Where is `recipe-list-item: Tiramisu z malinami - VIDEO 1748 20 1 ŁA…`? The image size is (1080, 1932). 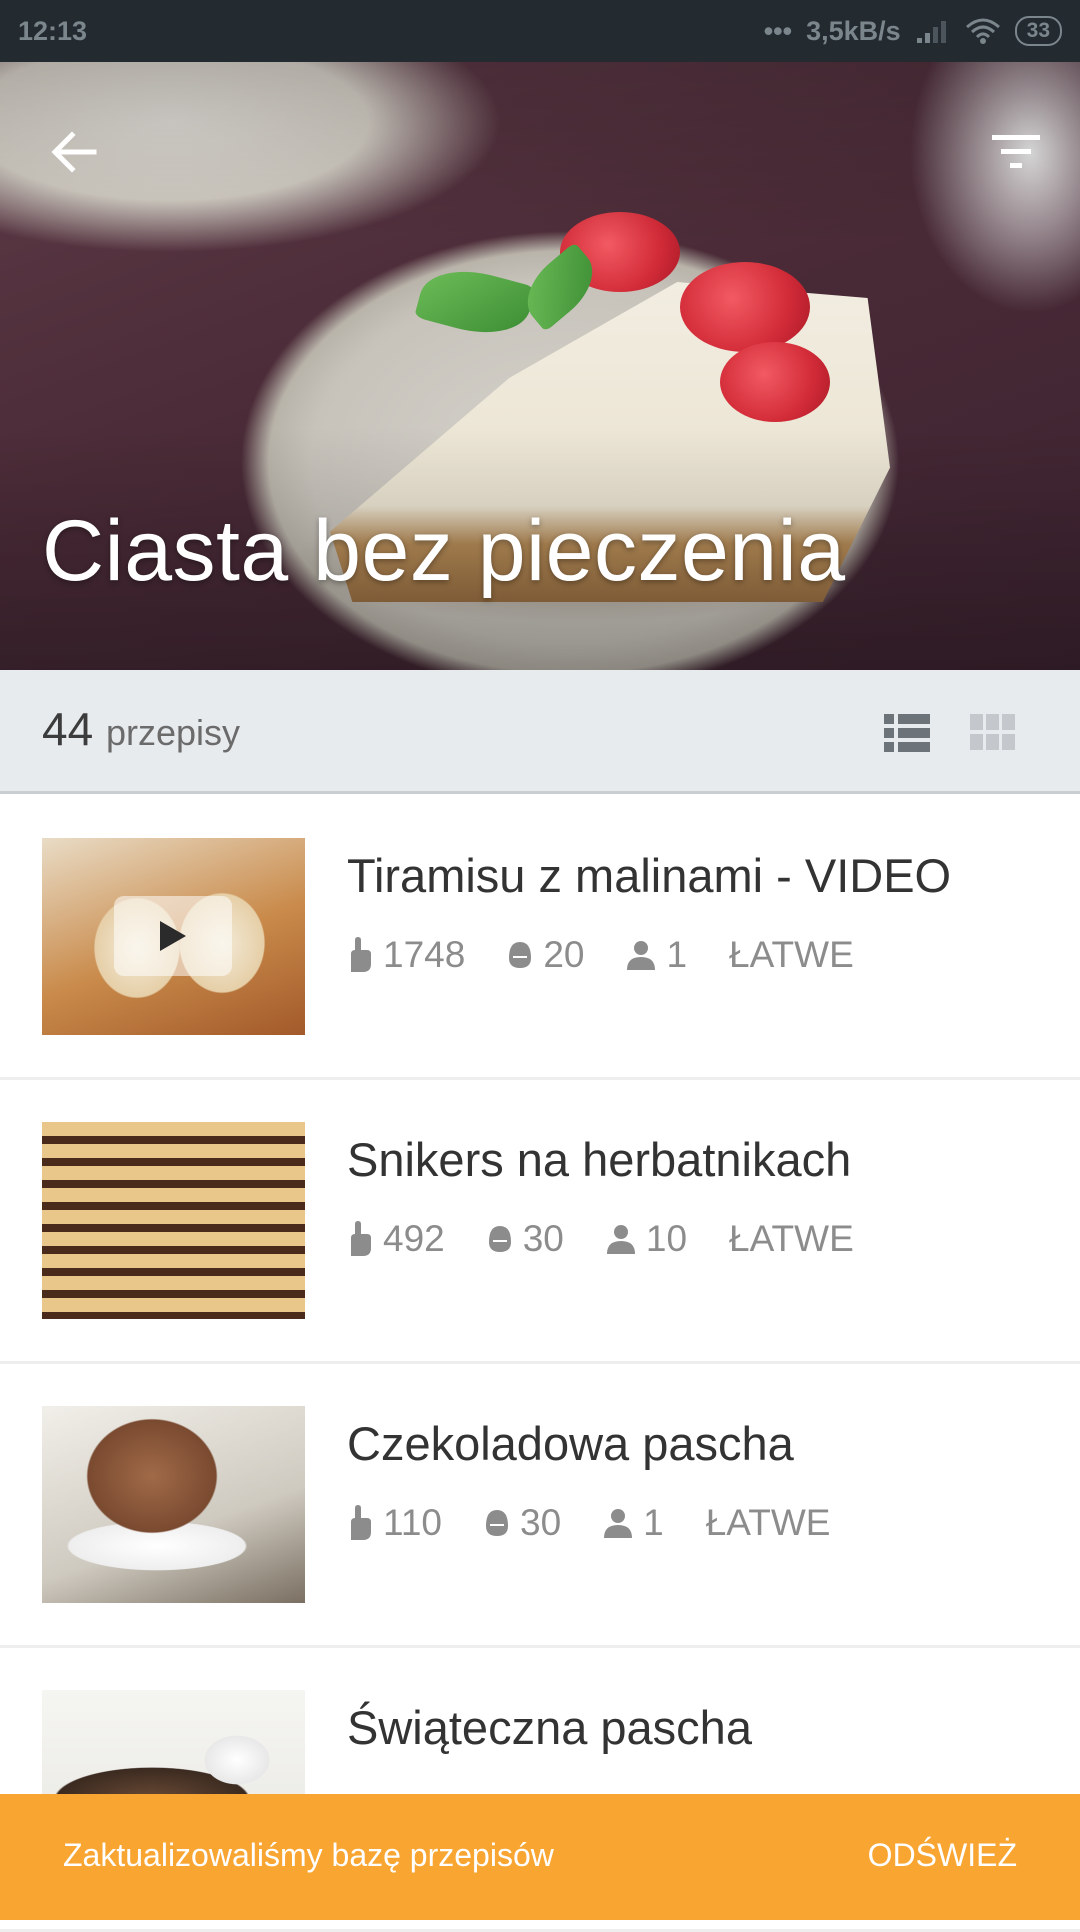
recipe-list-item: Tiramisu z malinami - VIDEO 1748 20 1 ŁA… is located at coordinates (540, 938).